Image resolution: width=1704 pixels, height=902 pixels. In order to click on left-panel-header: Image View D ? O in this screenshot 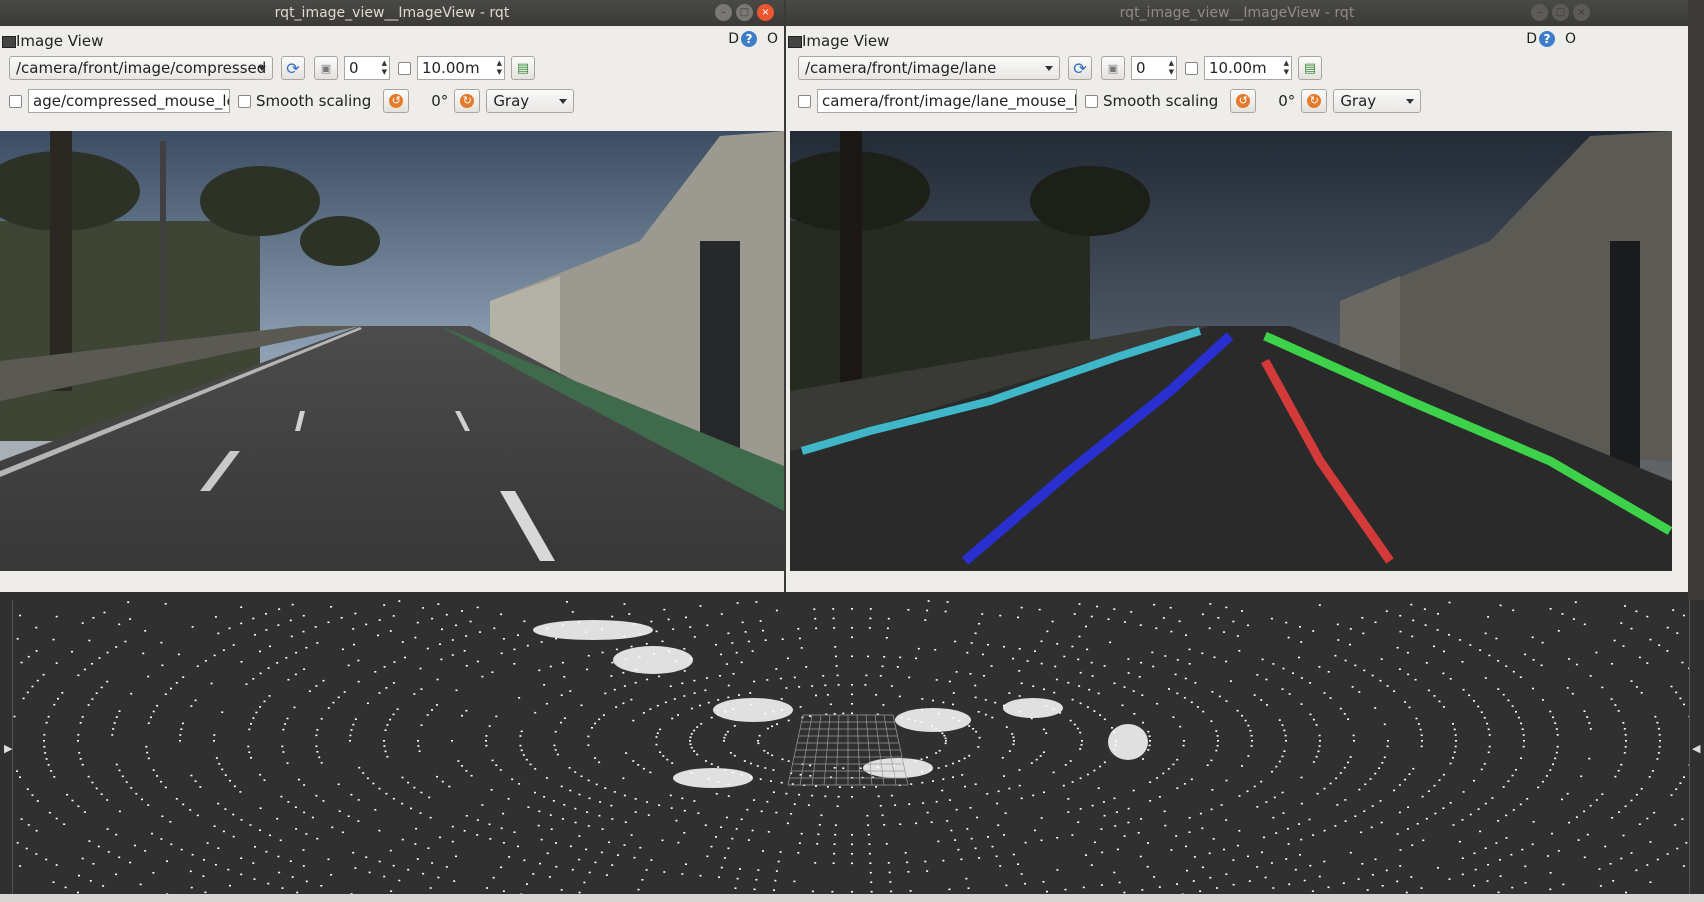, I will do `click(392, 41)`.